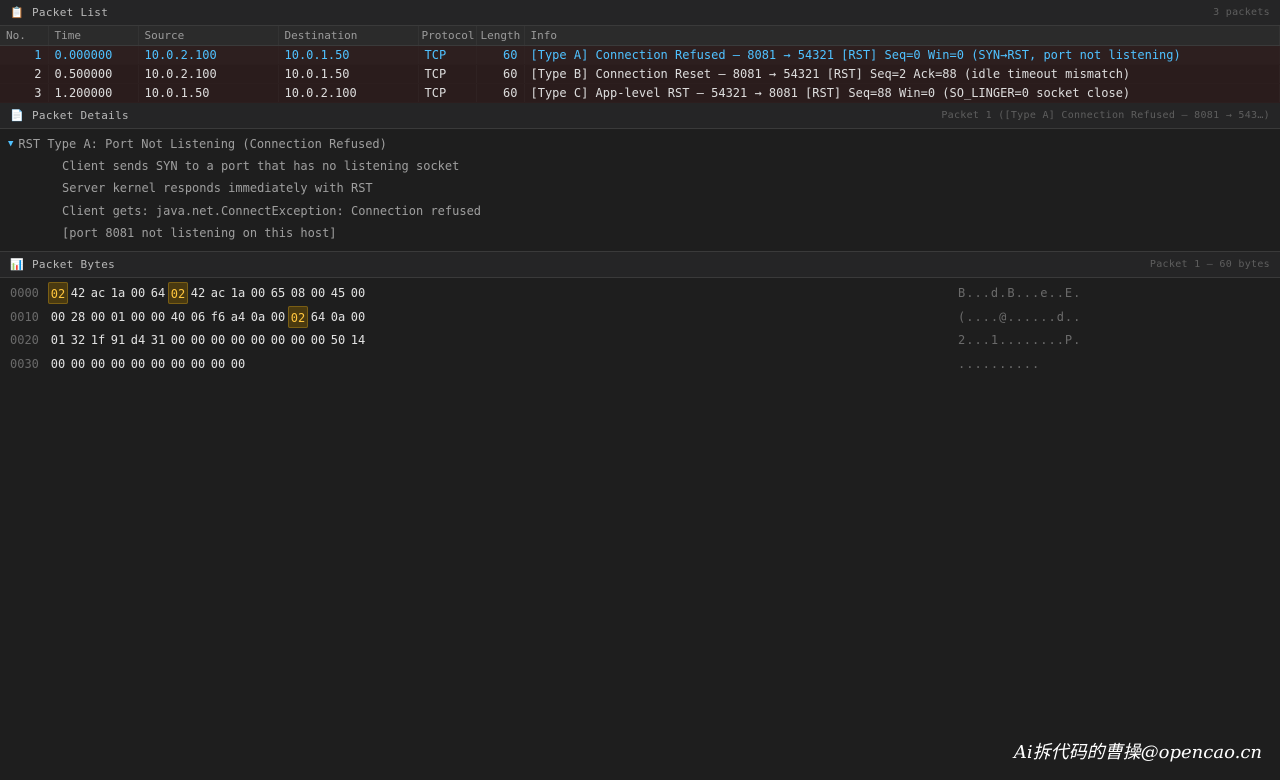 This screenshot has height=780, width=1280. I want to click on hex-byte: 50, so click(338, 340).